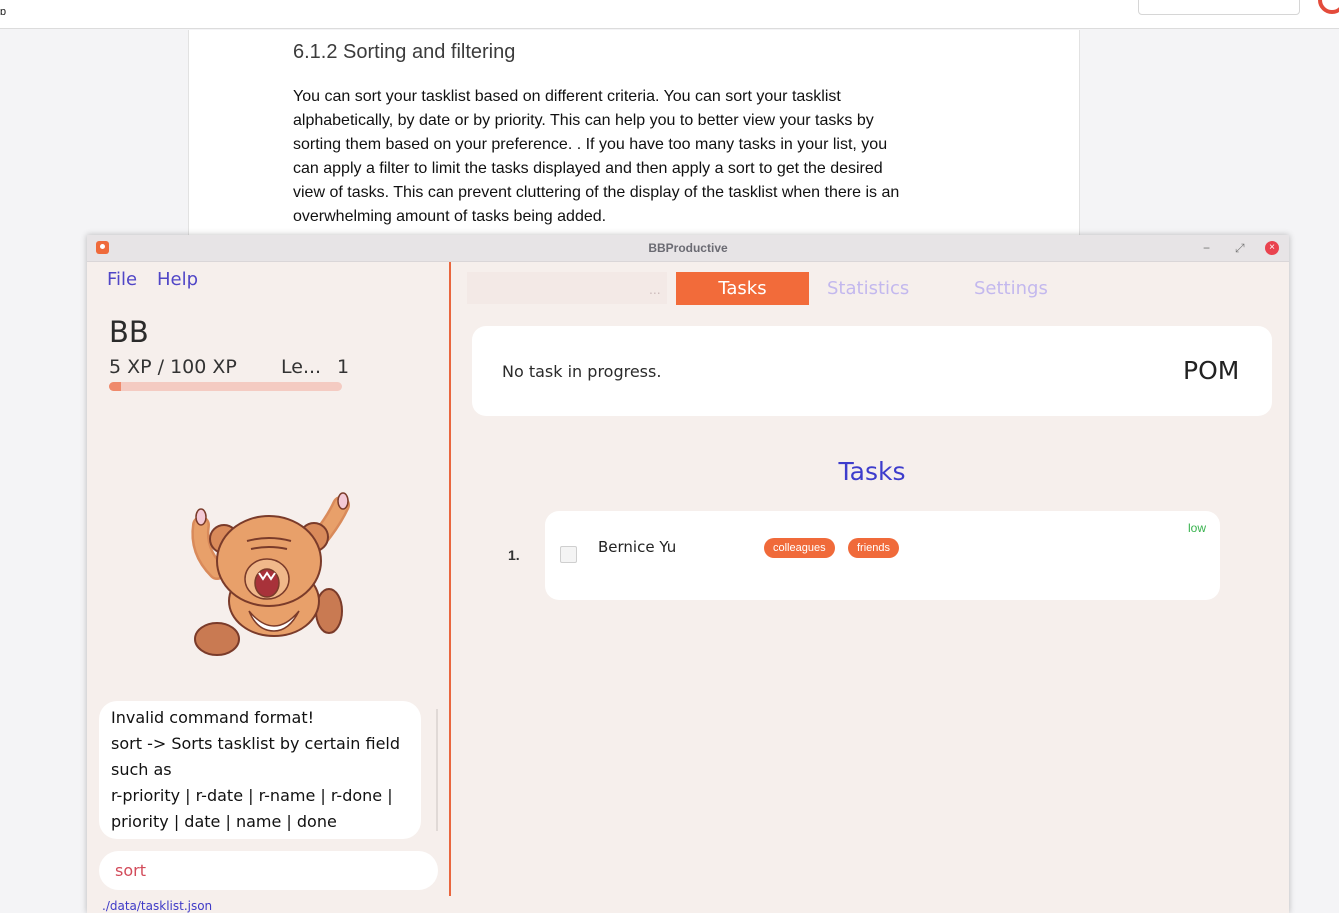 The image size is (1339, 913). What do you see at coordinates (872, 471) in the screenshot?
I see `tasks-heading: Tasks` at bounding box center [872, 471].